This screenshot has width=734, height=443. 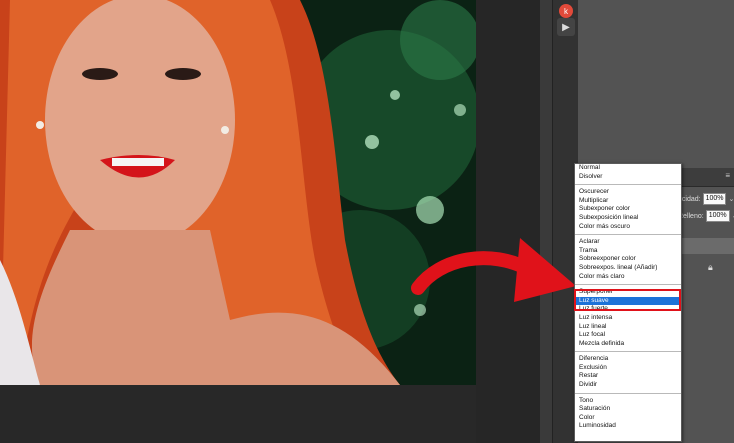 I want to click on menu-item: Aclarar, so click(x=628, y=242).